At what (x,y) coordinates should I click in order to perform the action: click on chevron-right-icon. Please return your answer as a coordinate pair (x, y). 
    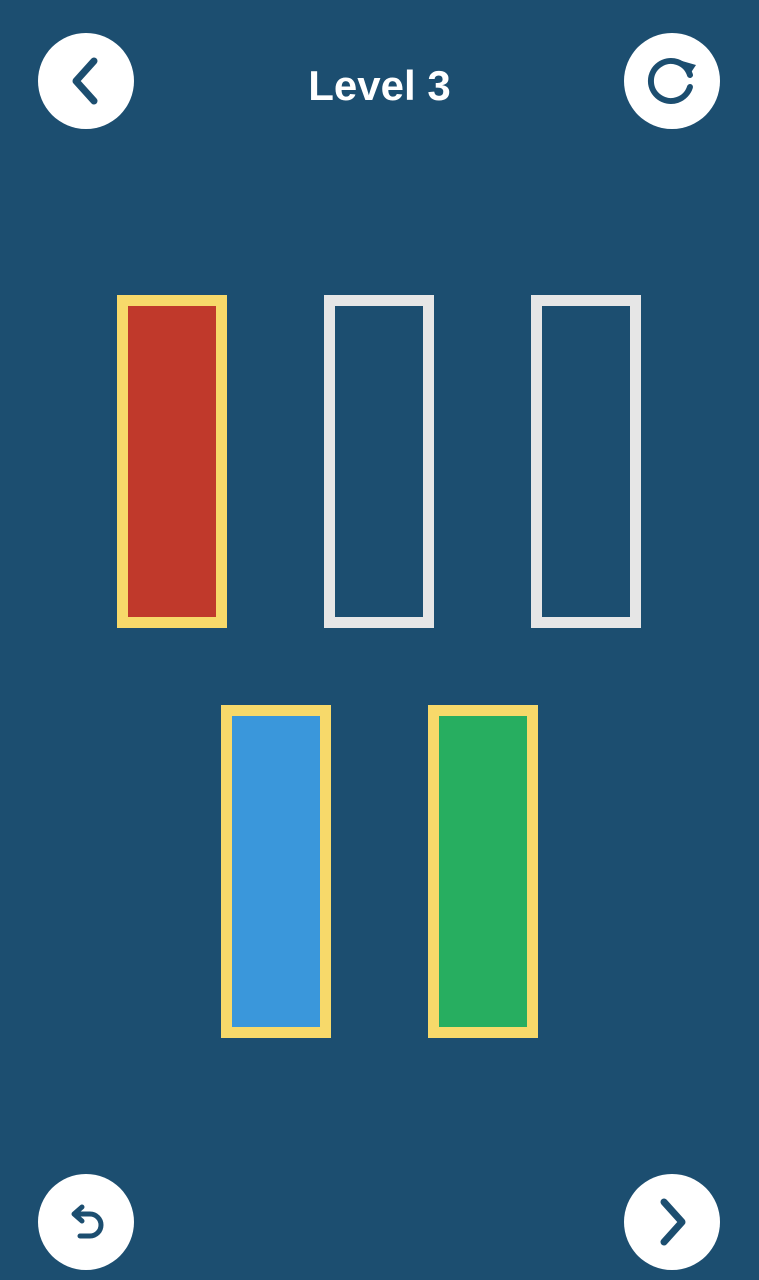
    Looking at the image, I should click on (673, 1222).